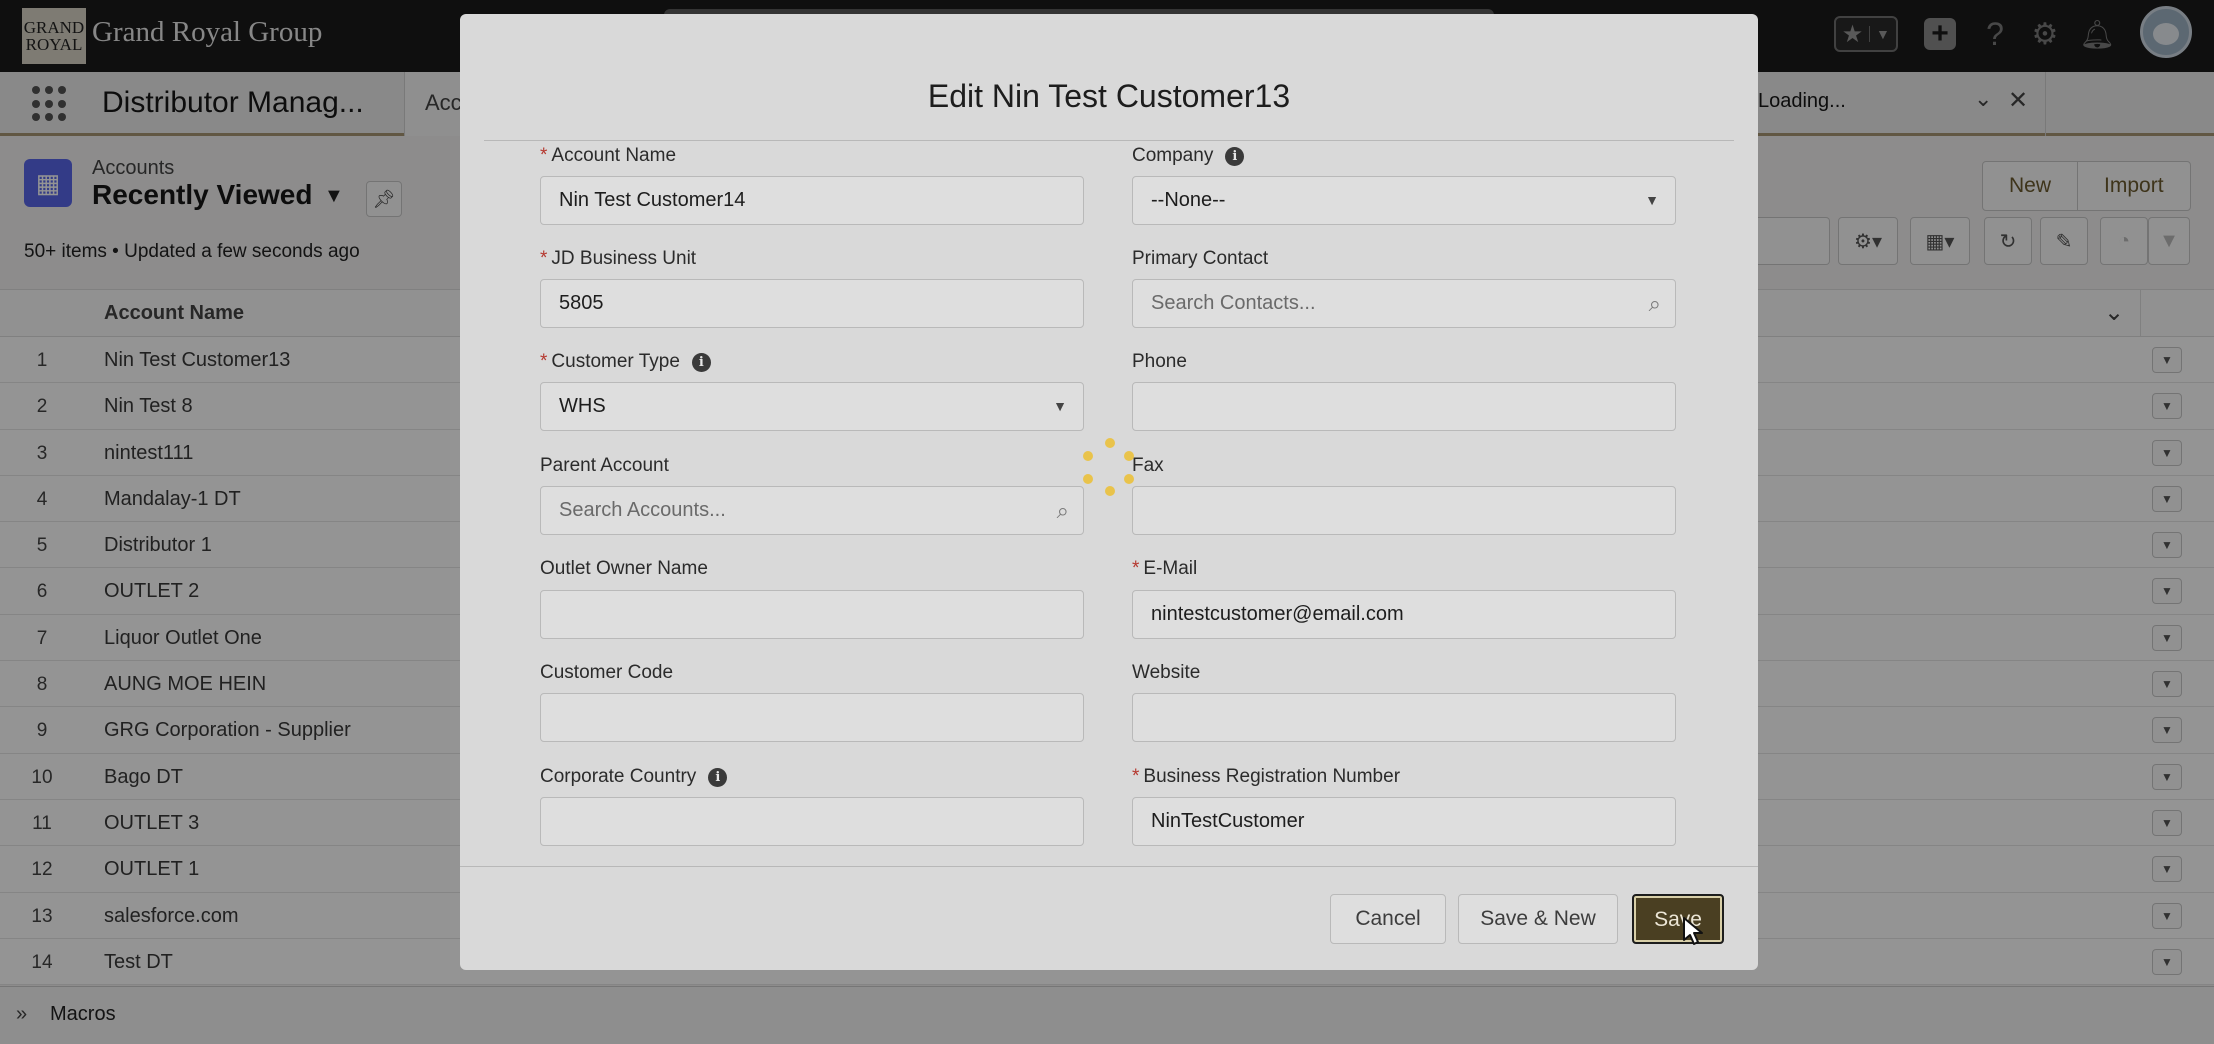 The width and height of the screenshot is (2214, 1044). I want to click on modal-title: Edit Nin Test Customer13, so click(1109, 96).